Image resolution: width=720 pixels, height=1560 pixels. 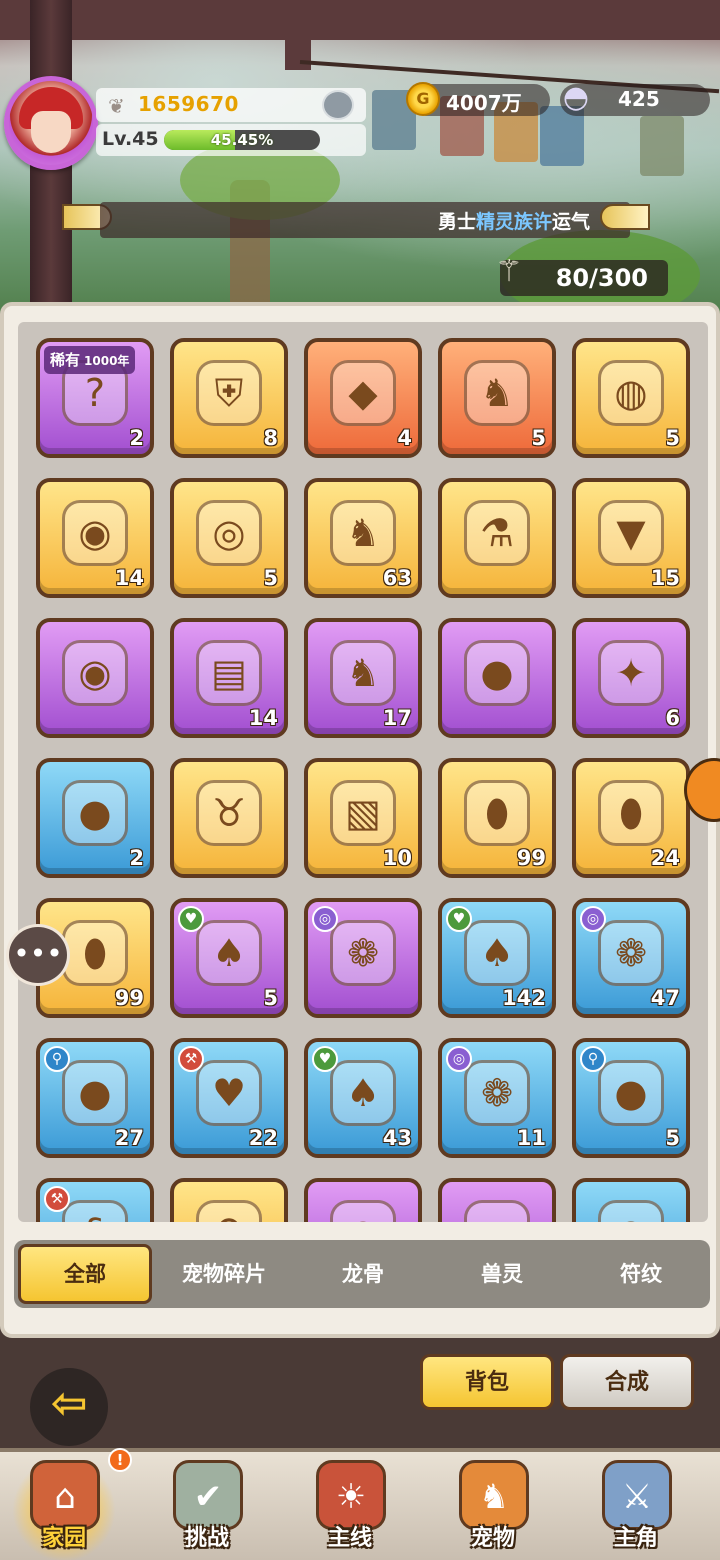 What do you see at coordinates (576, 97) in the screenshot?
I see `shell-icon: ◓` at bounding box center [576, 97].